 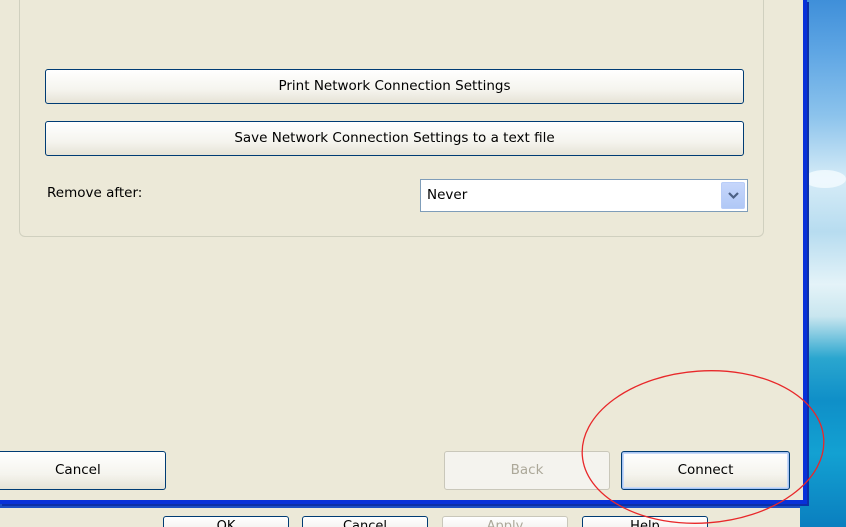 I want to click on cancel-button: Cancel, so click(x=83, y=470).